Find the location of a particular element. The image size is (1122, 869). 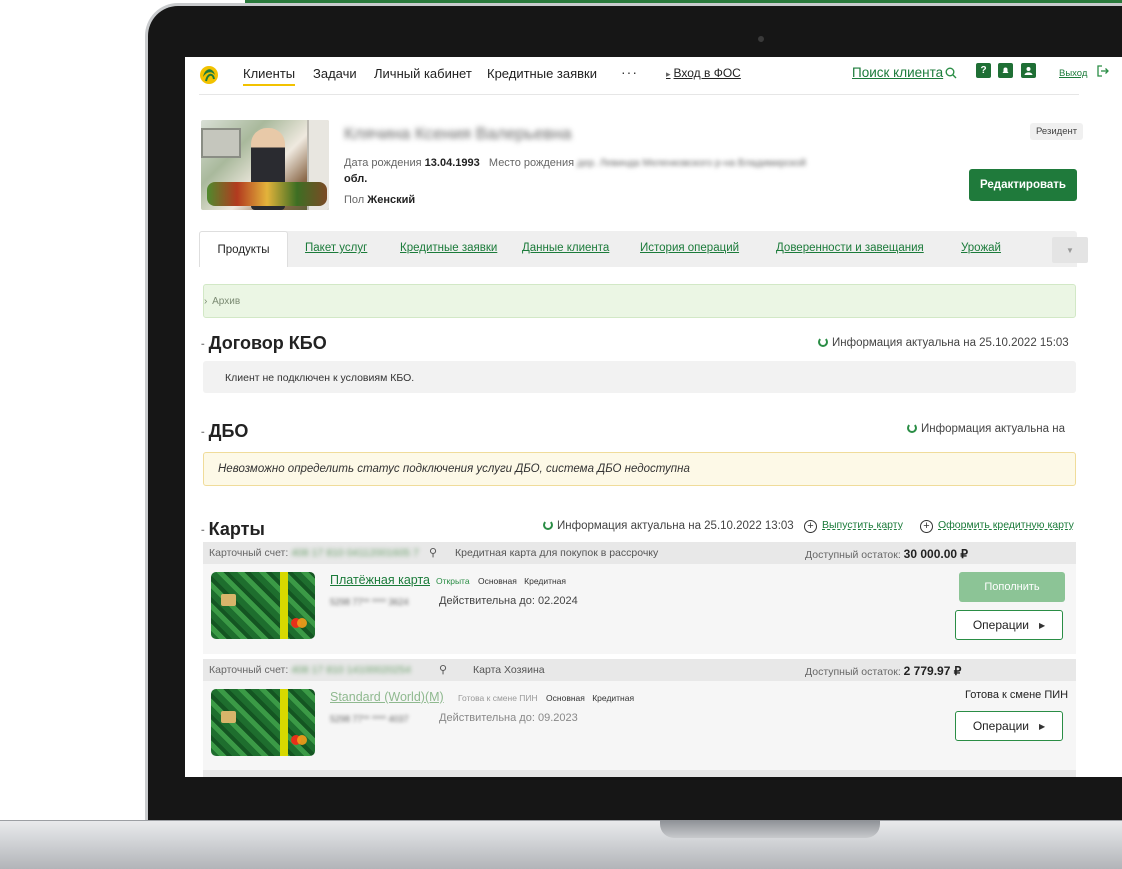

nav-item-credit-applications: Кредитные заявки is located at coordinates (542, 73).